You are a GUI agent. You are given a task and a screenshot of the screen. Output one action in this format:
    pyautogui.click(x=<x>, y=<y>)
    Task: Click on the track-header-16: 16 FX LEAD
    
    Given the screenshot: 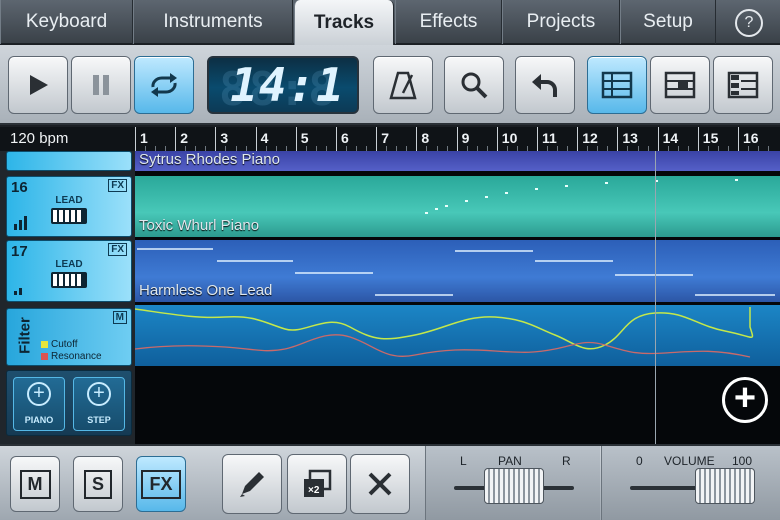 What is the action you would take?
    pyautogui.click(x=69, y=206)
    